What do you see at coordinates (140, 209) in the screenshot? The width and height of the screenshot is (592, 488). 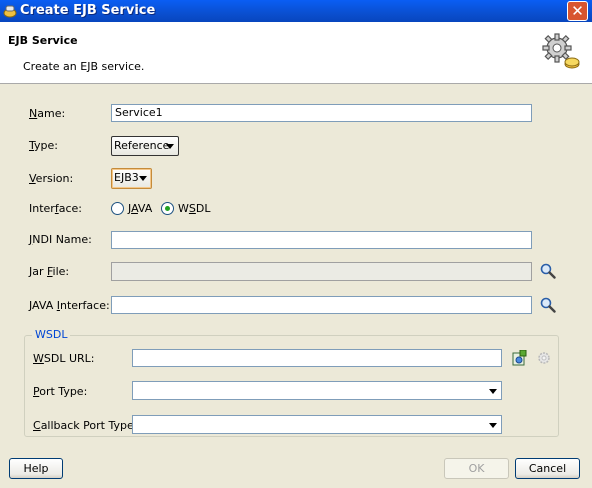 I see `java-radio-label: JAVA` at bounding box center [140, 209].